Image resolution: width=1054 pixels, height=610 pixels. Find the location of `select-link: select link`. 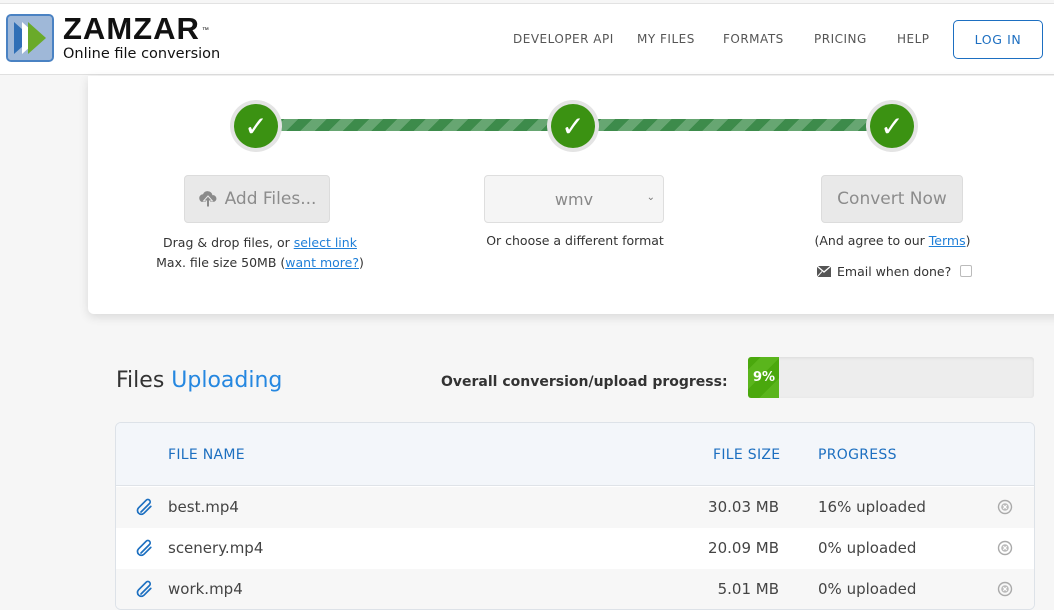

select-link: select link is located at coordinates (325, 242).